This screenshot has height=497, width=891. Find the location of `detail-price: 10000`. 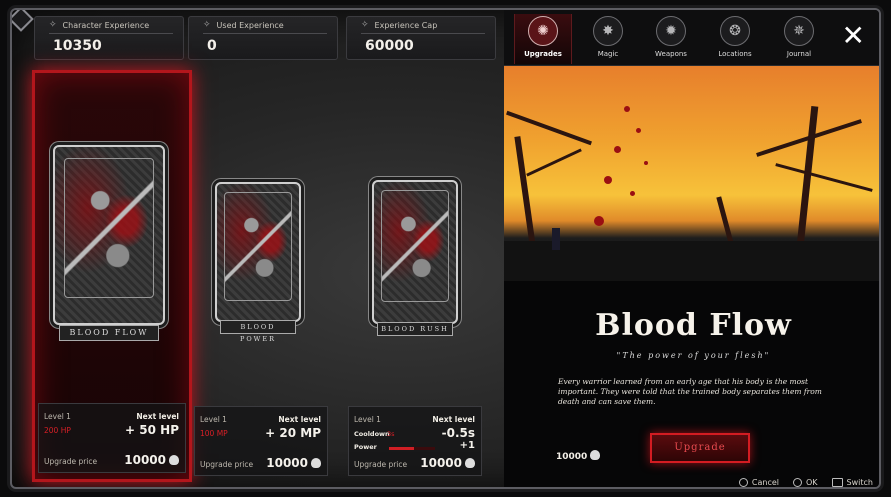

detail-price: 10000 is located at coordinates (578, 456).